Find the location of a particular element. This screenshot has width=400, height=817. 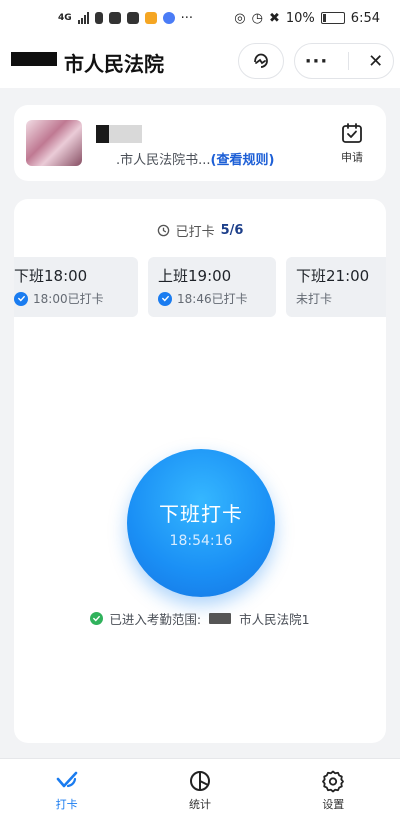

view-rules-link: (查看规则) is located at coordinates (243, 160).